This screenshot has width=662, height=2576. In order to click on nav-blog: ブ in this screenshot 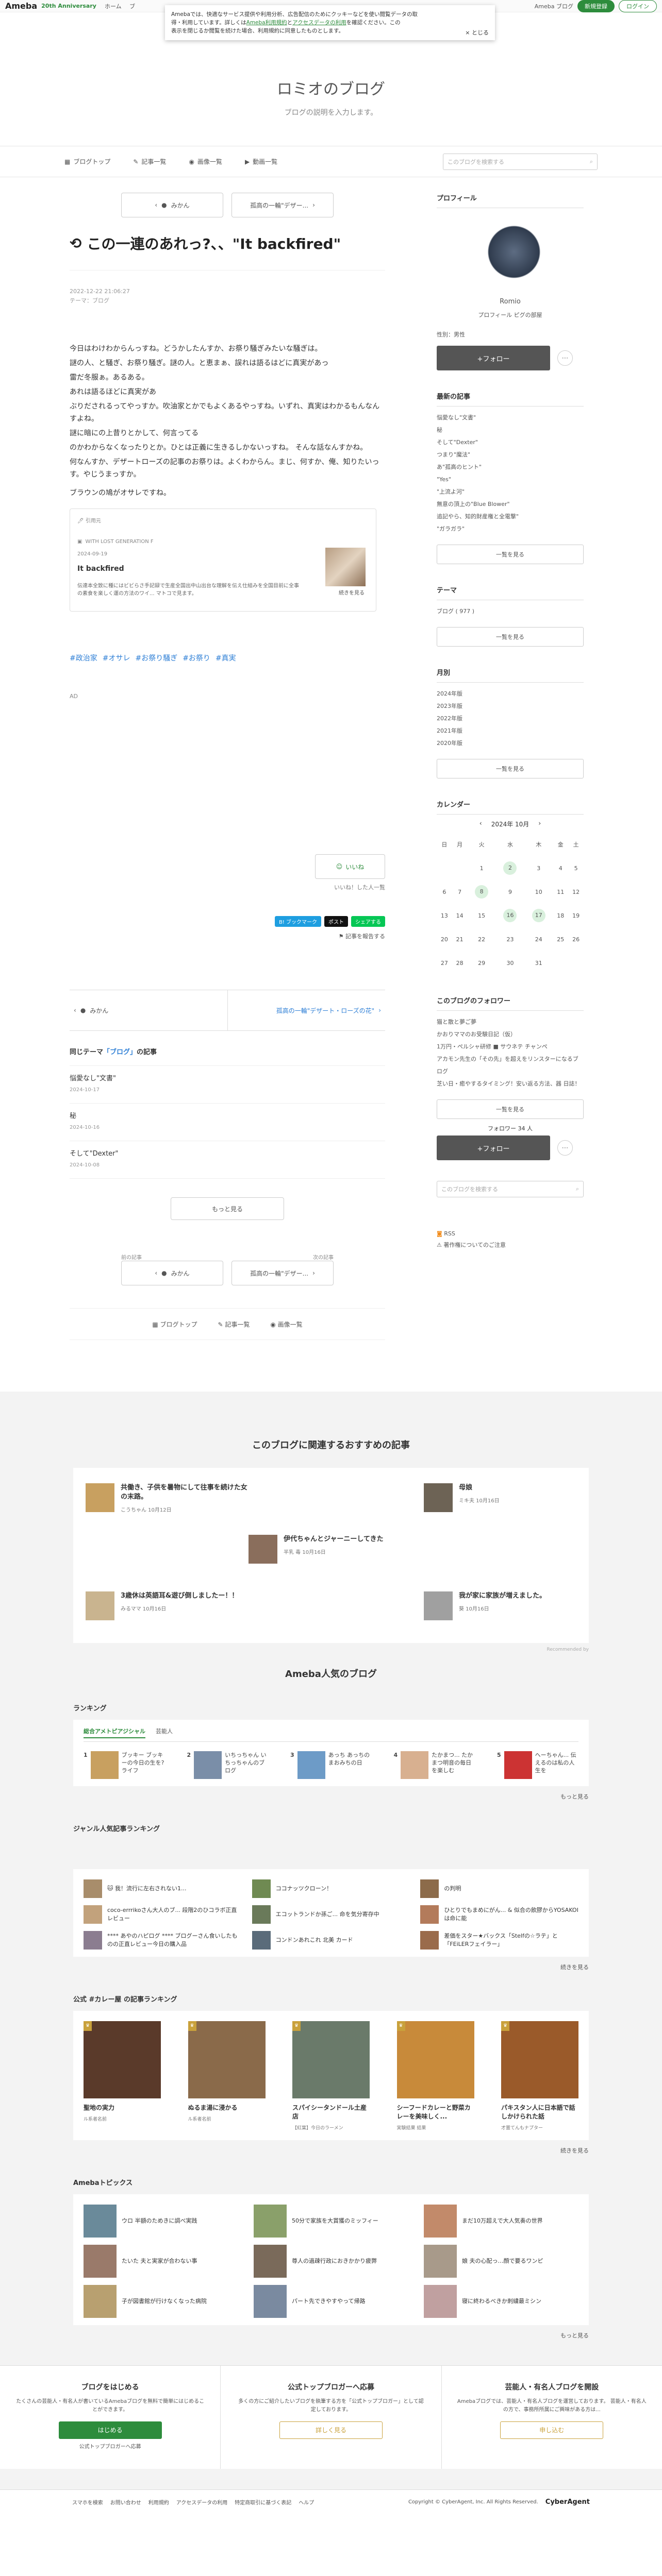, I will do `click(132, 6)`.